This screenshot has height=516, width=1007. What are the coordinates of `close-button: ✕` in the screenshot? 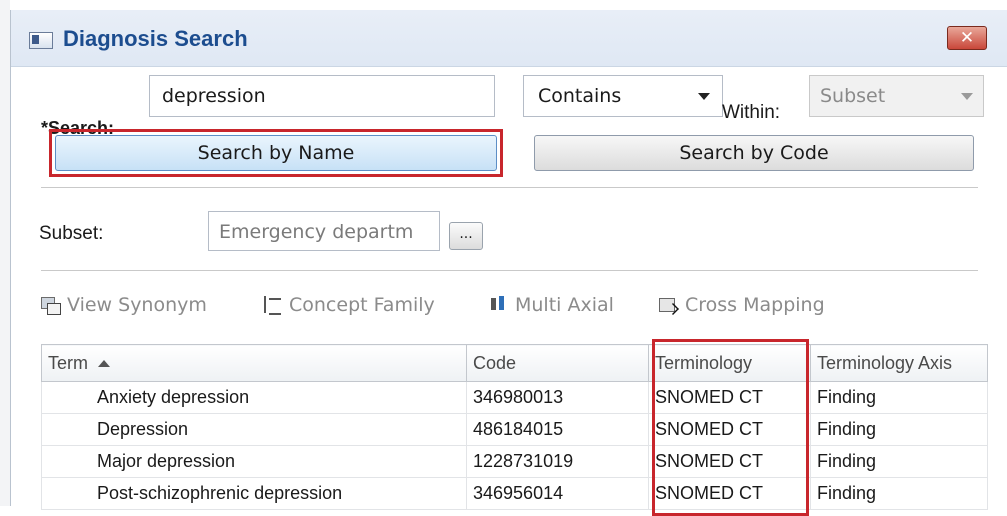 It's located at (967, 38).